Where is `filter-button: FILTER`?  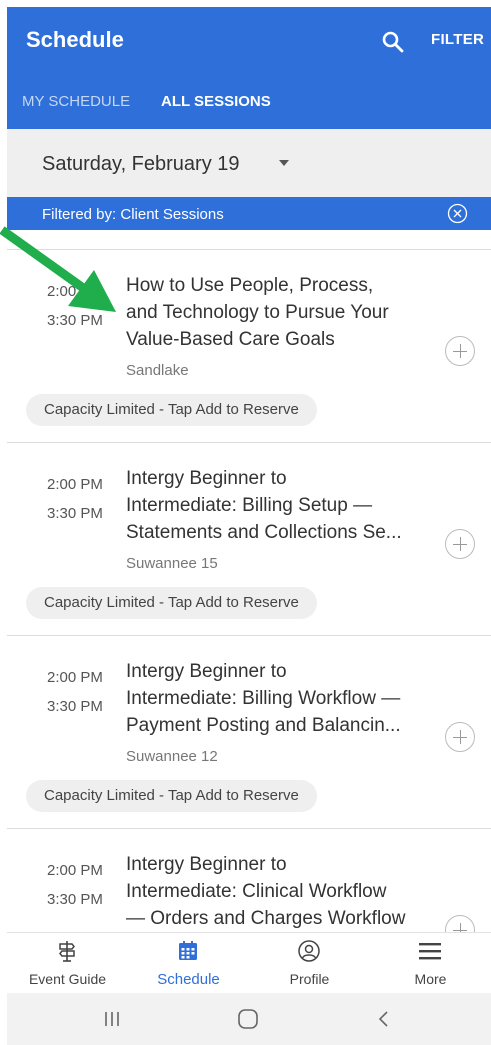
filter-button: FILTER is located at coordinates (457, 39).